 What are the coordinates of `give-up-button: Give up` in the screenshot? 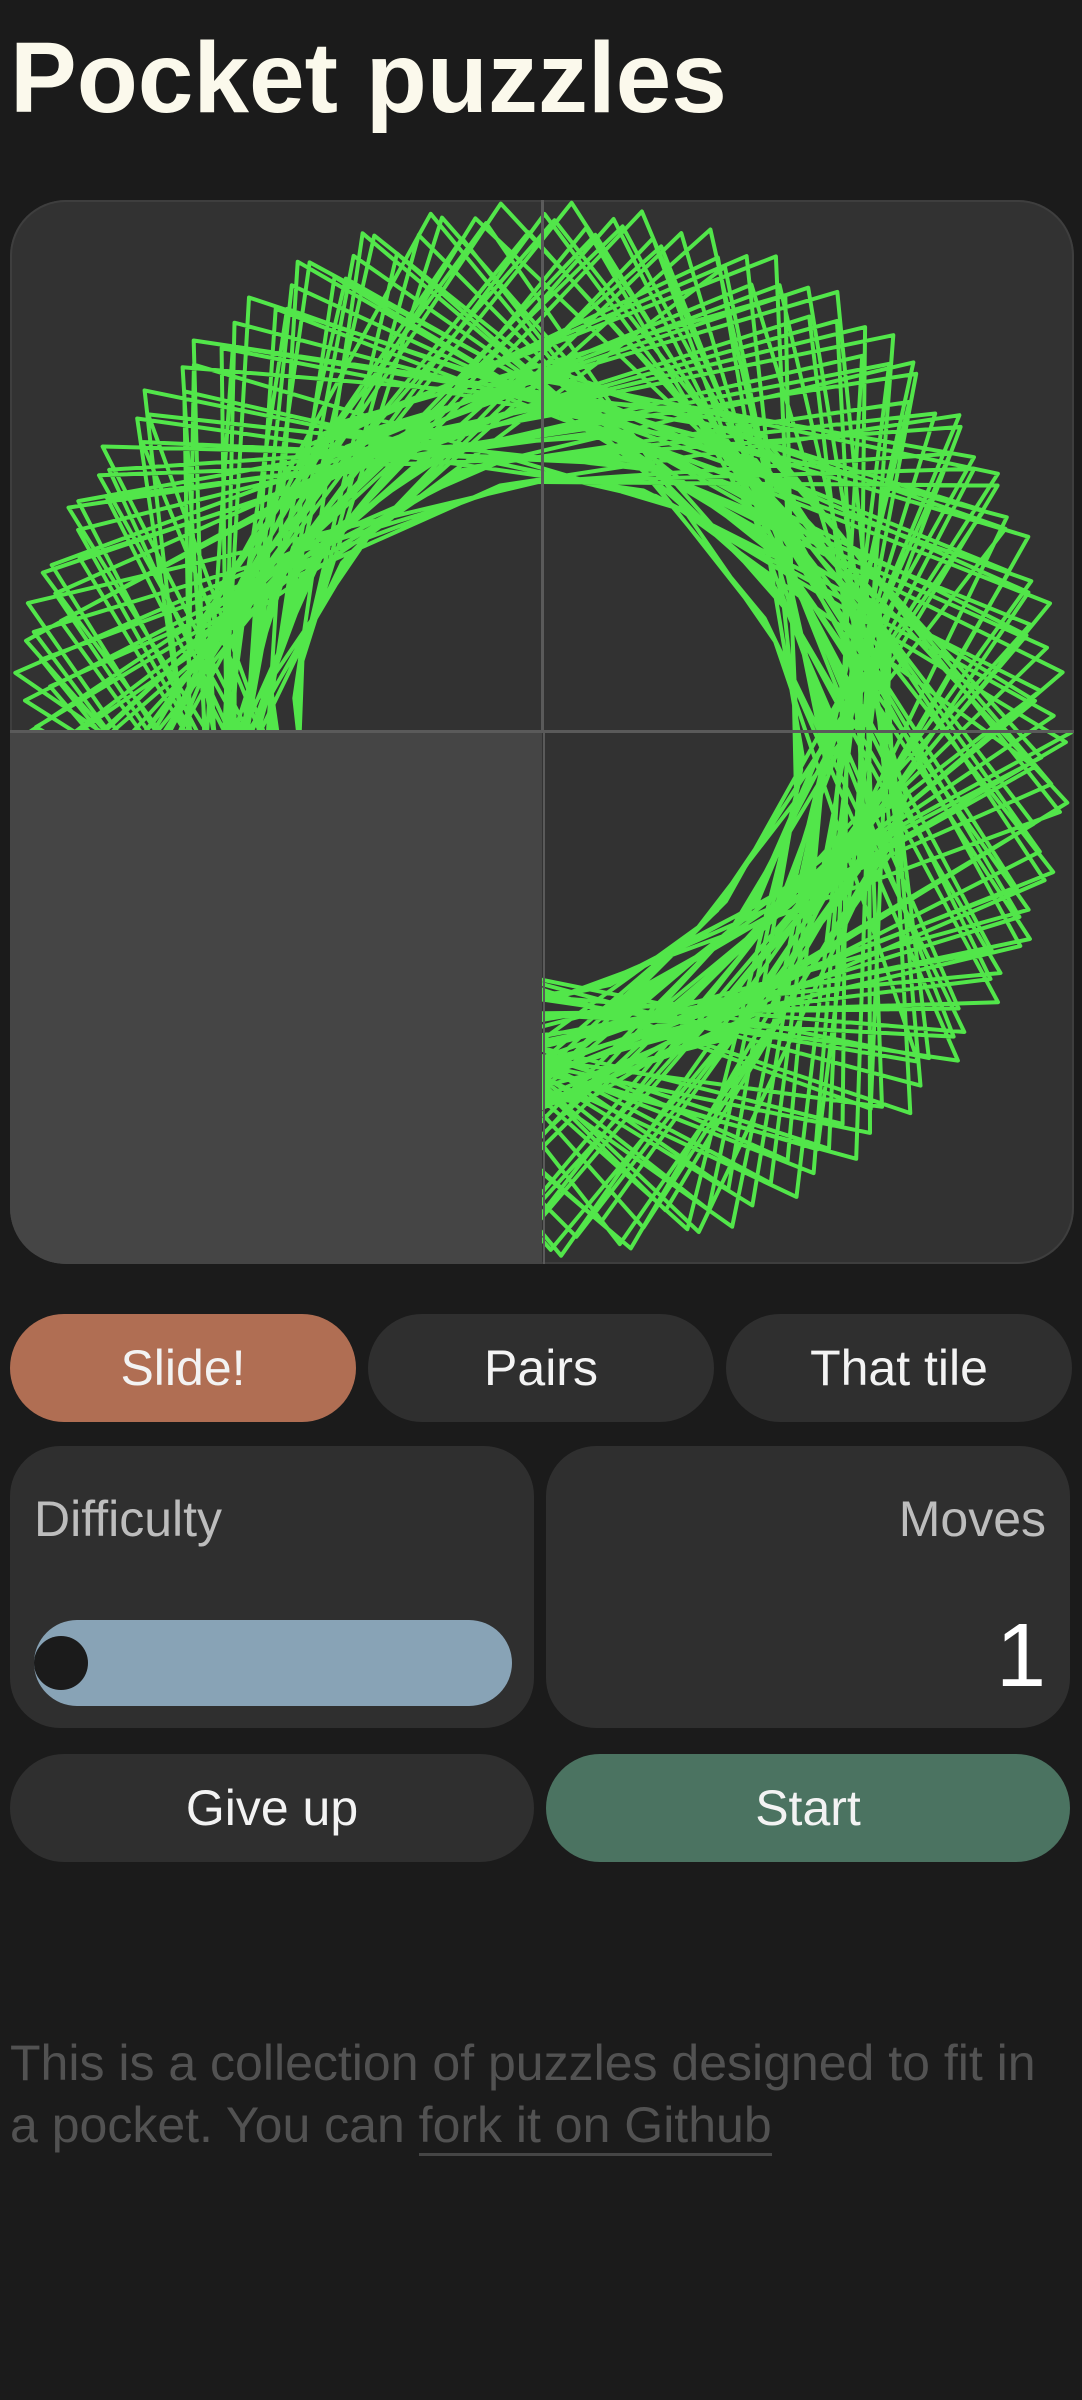 It's located at (272, 1808).